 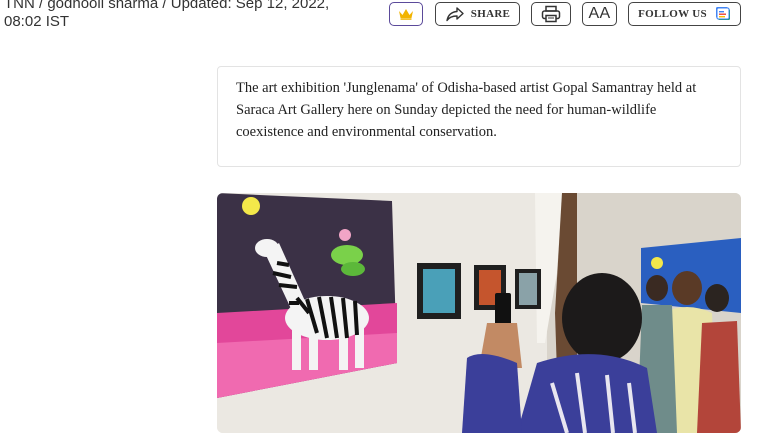 I want to click on follow-us-label: FOLLOW US, so click(x=672, y=14).